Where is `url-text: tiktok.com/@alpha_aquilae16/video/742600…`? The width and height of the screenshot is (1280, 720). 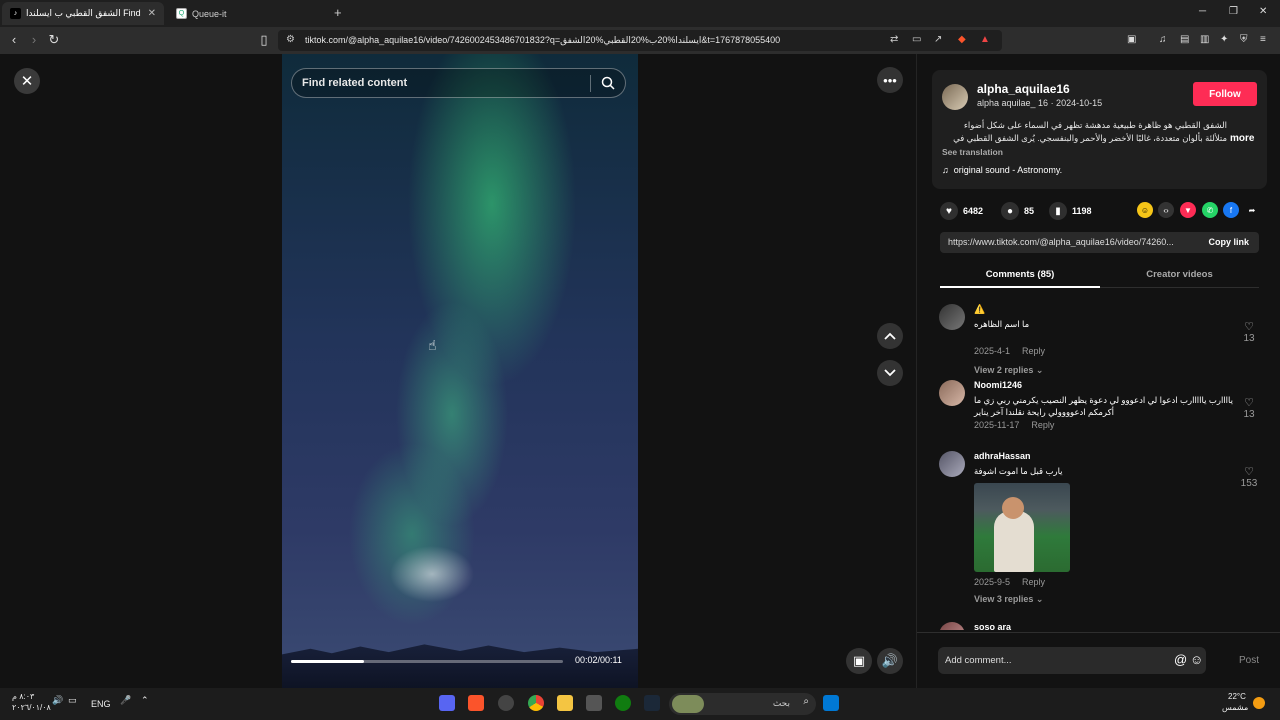
url-text: tiktok.com/@alpha_aquilae16/video/742600… is located at coordinates (543, 40).